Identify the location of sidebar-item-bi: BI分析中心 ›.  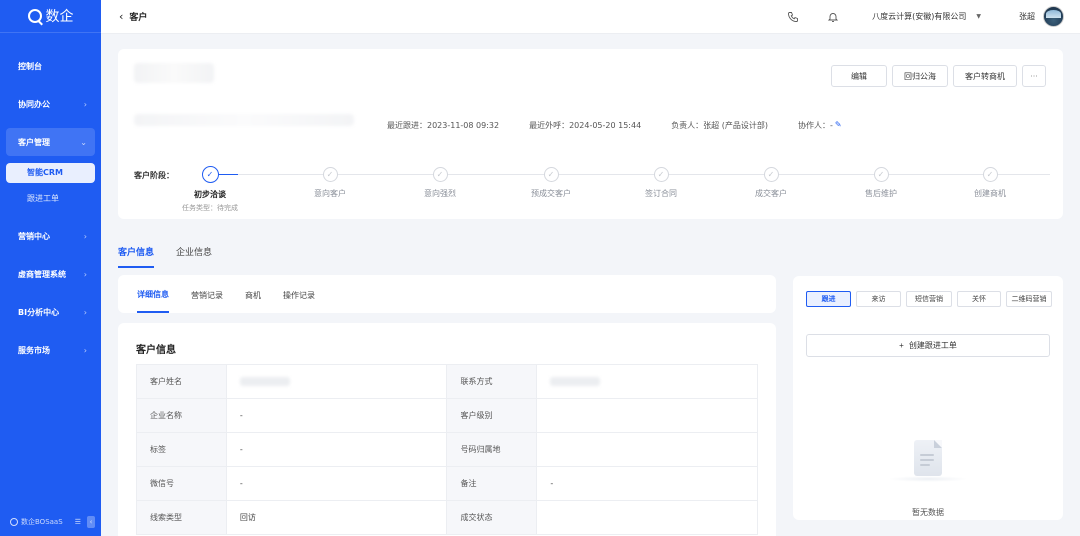
(50, 312).